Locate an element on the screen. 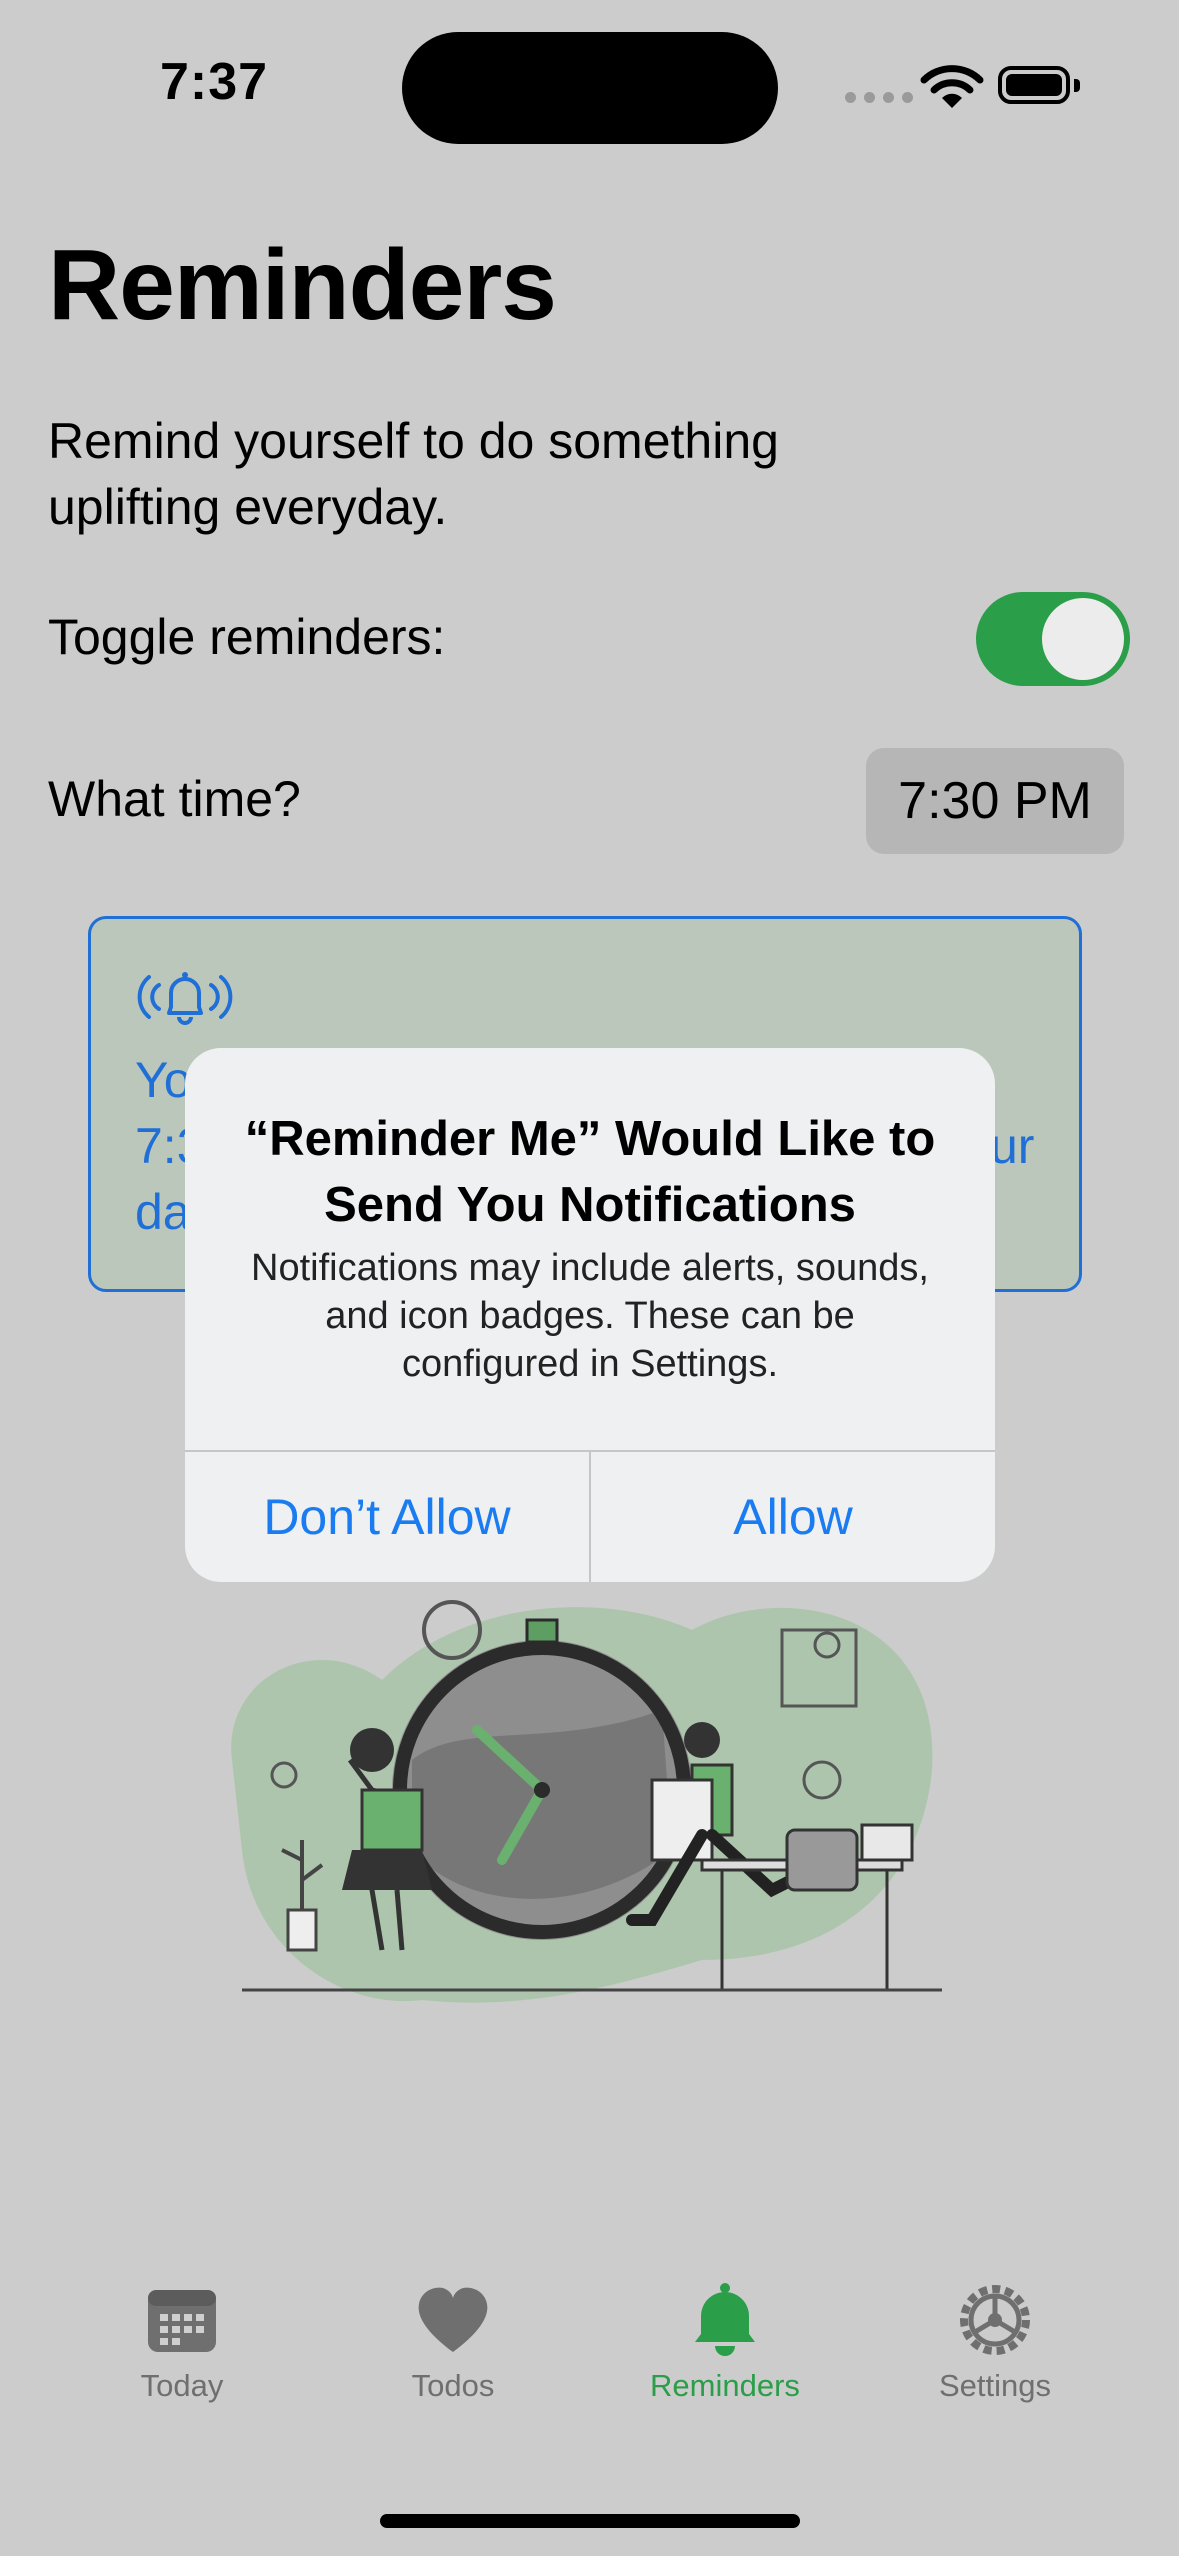 The image size is (1179, 2556). tab-label: Today is located at coordinates (182, 2385).